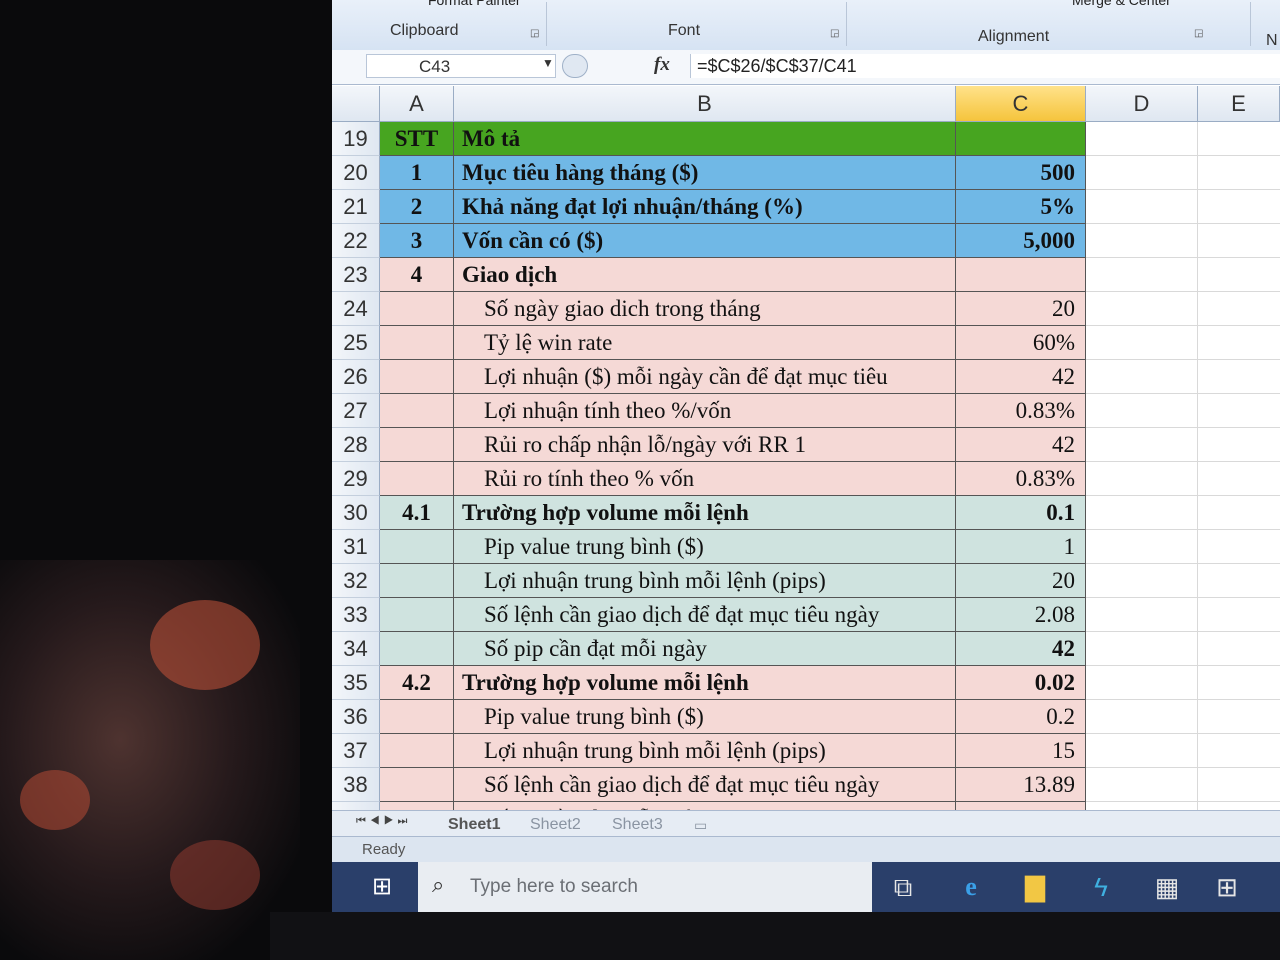 This screenshot has width=1280, height=960. Describe the element at coordinates (417, 806) in the screenshot. I see `cell-a39` at that location.